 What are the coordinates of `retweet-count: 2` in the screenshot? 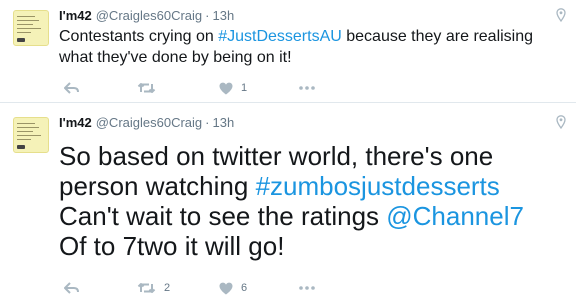 It's located at (167, 288).